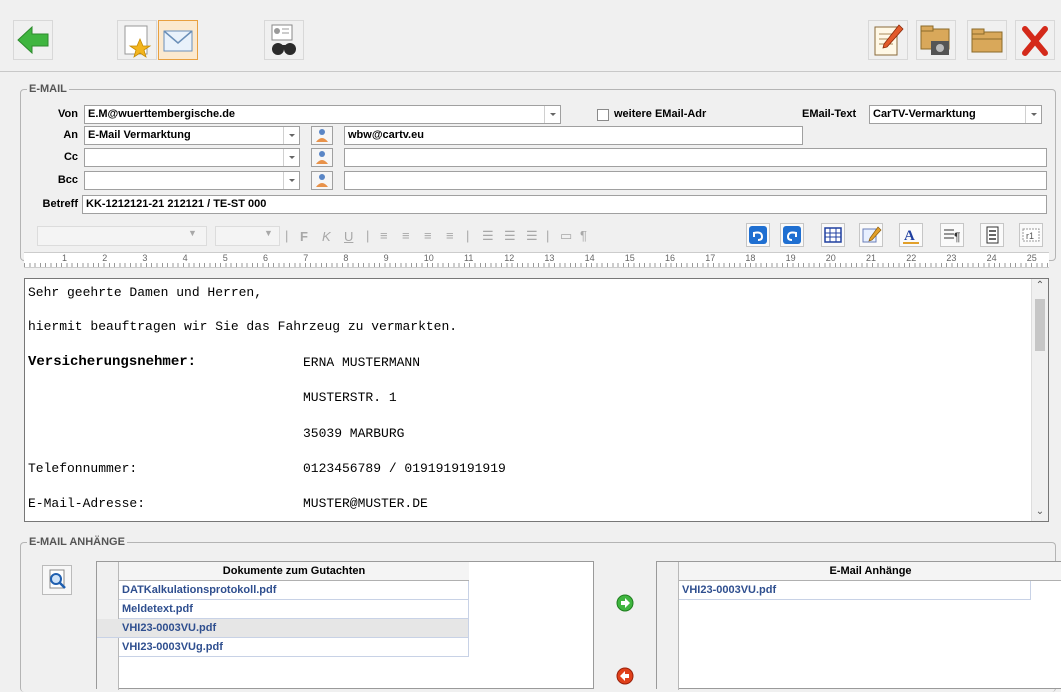  I want to click on ruler-number: 1, so click(65, 258).